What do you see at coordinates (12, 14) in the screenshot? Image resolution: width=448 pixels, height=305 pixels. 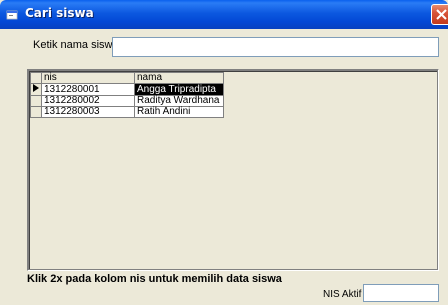 I see `form-icon` at bounding box center [12, 14].